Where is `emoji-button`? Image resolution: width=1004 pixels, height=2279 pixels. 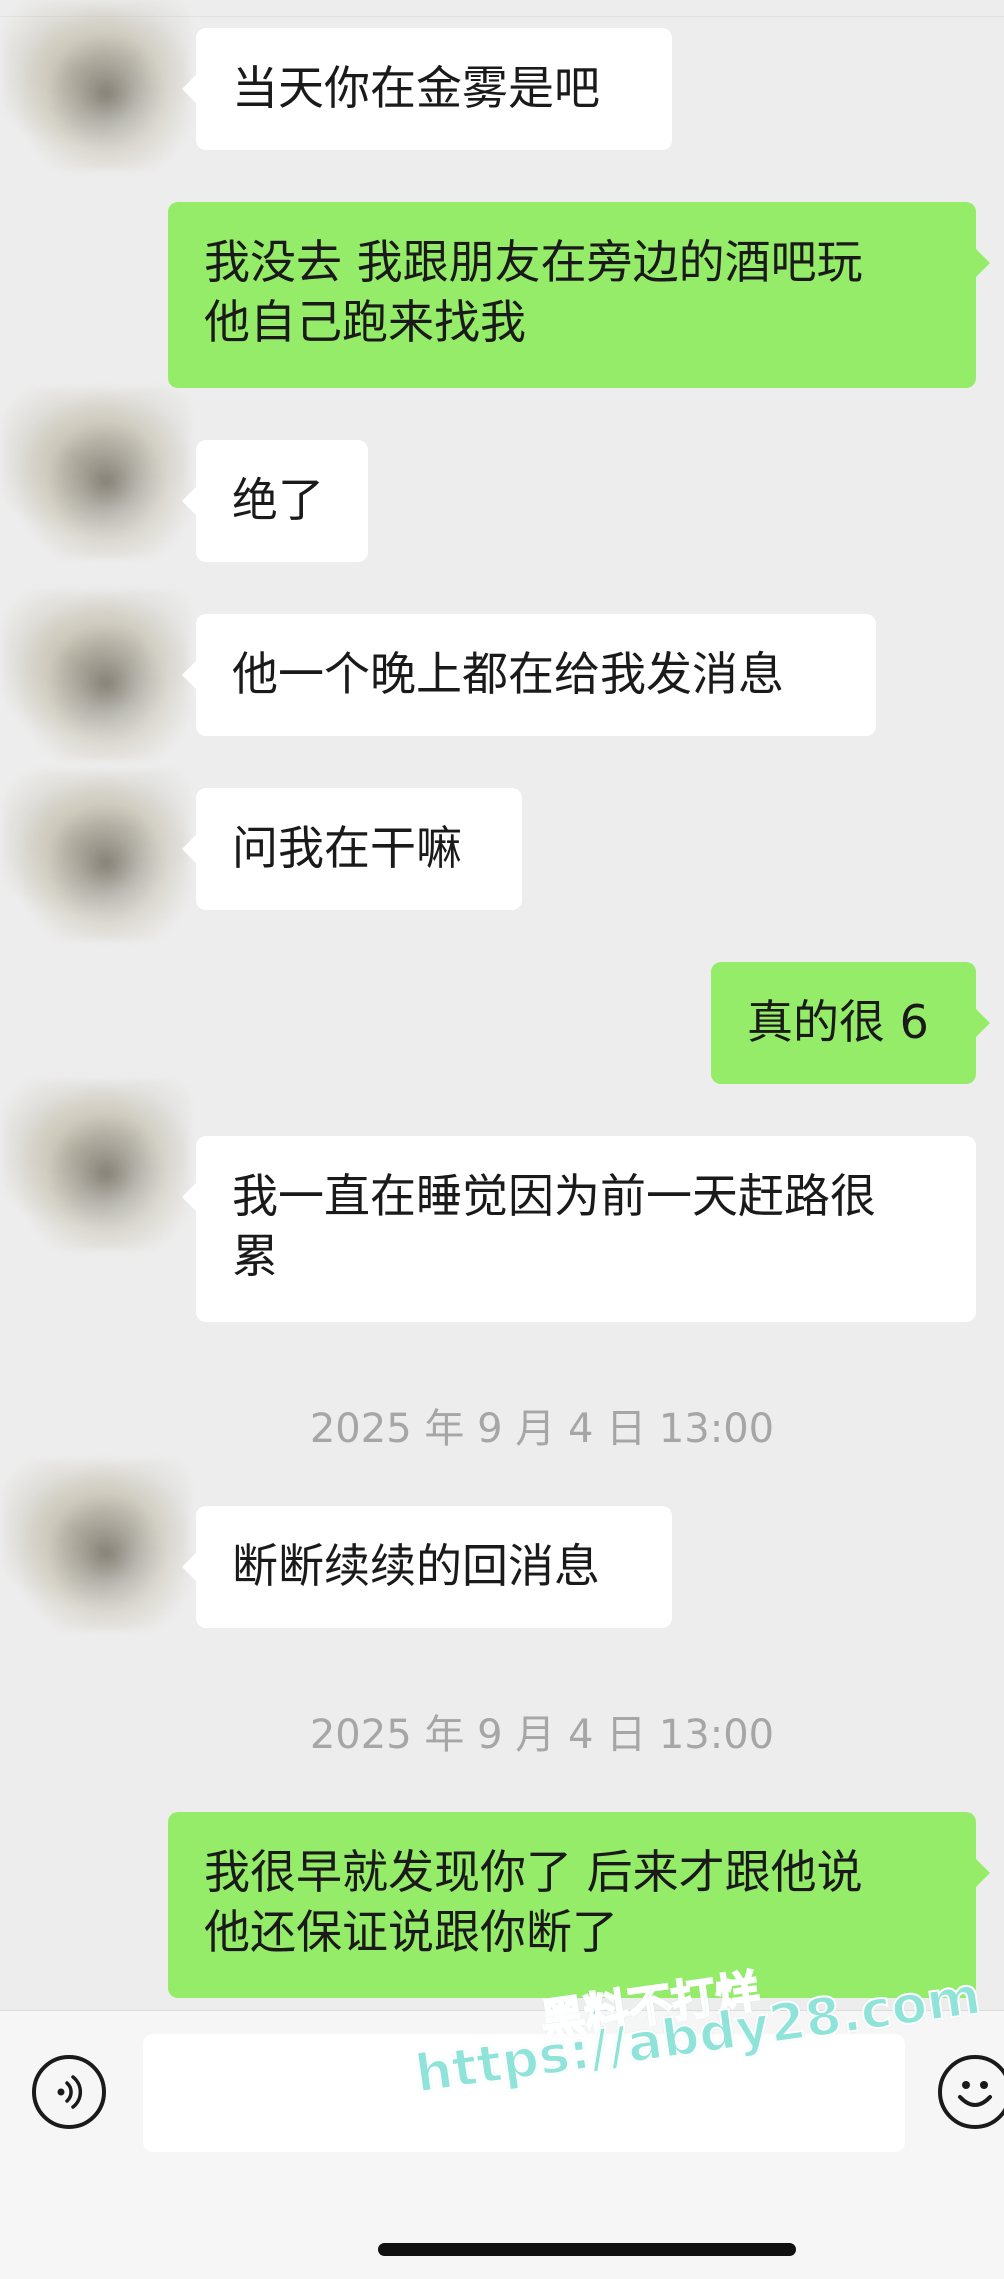
emoji-button is located at coordinates (971, 2092).